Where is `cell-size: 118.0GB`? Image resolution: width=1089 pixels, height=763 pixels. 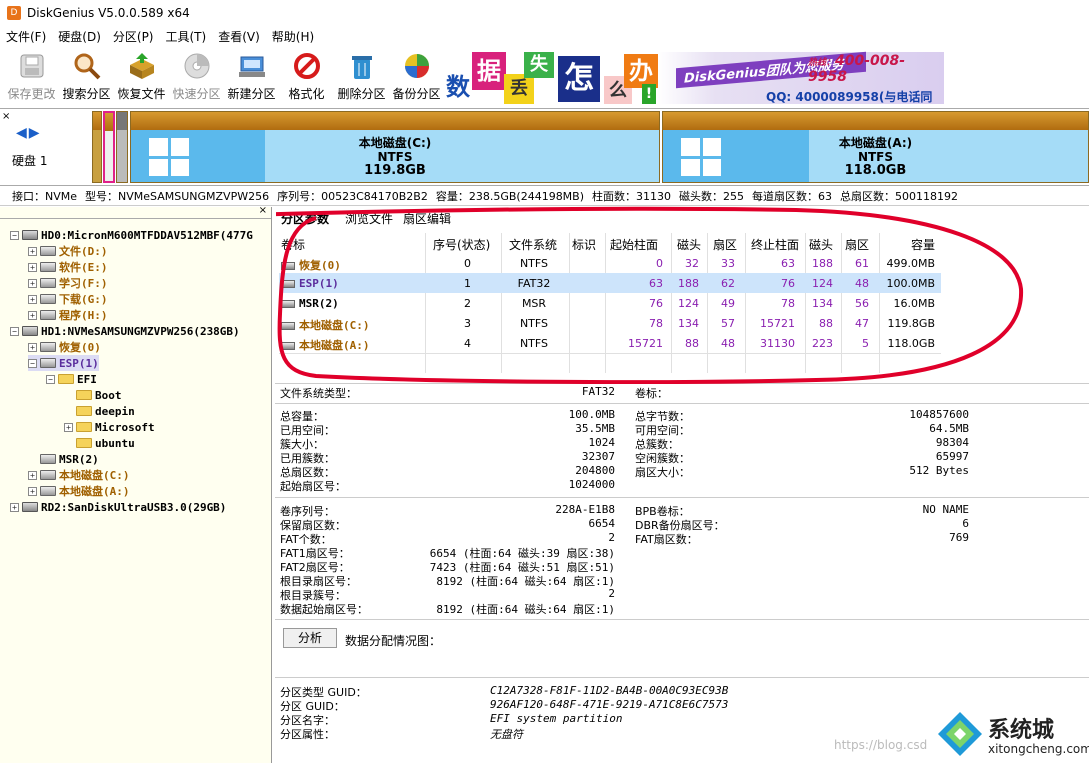 cell-size: 118.0GB is located at coordinates (911, 343).